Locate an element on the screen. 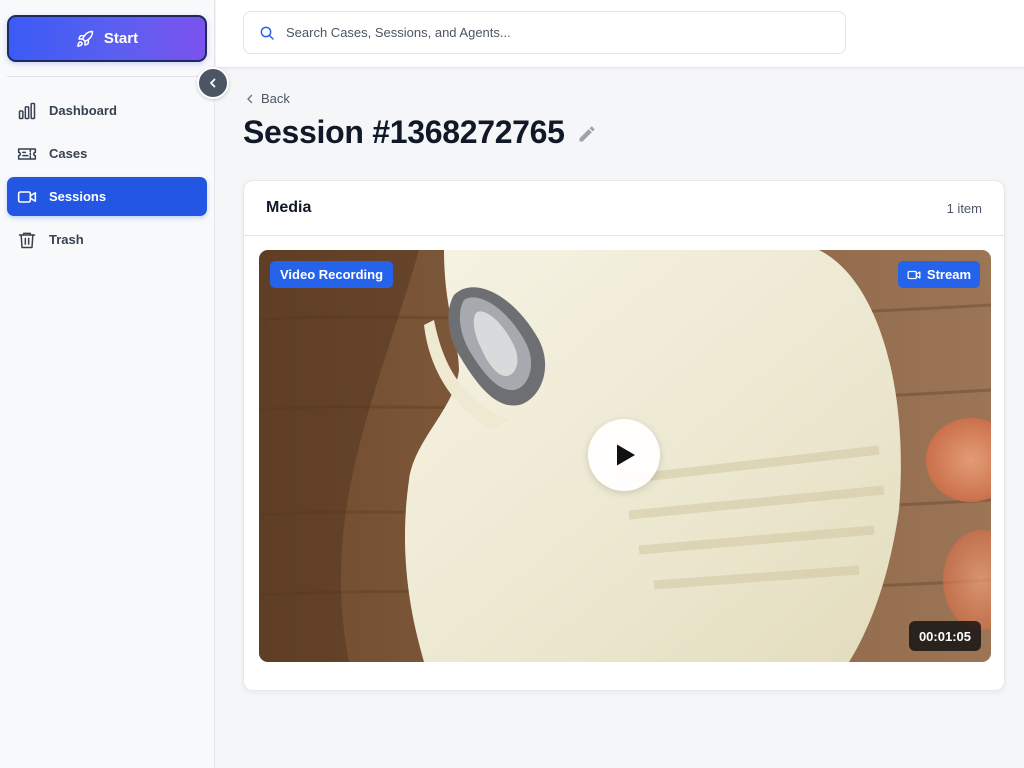 This screenshot has height=768, width=1024. media-card-header: Media 1 item is located at coordinates (624, 208).